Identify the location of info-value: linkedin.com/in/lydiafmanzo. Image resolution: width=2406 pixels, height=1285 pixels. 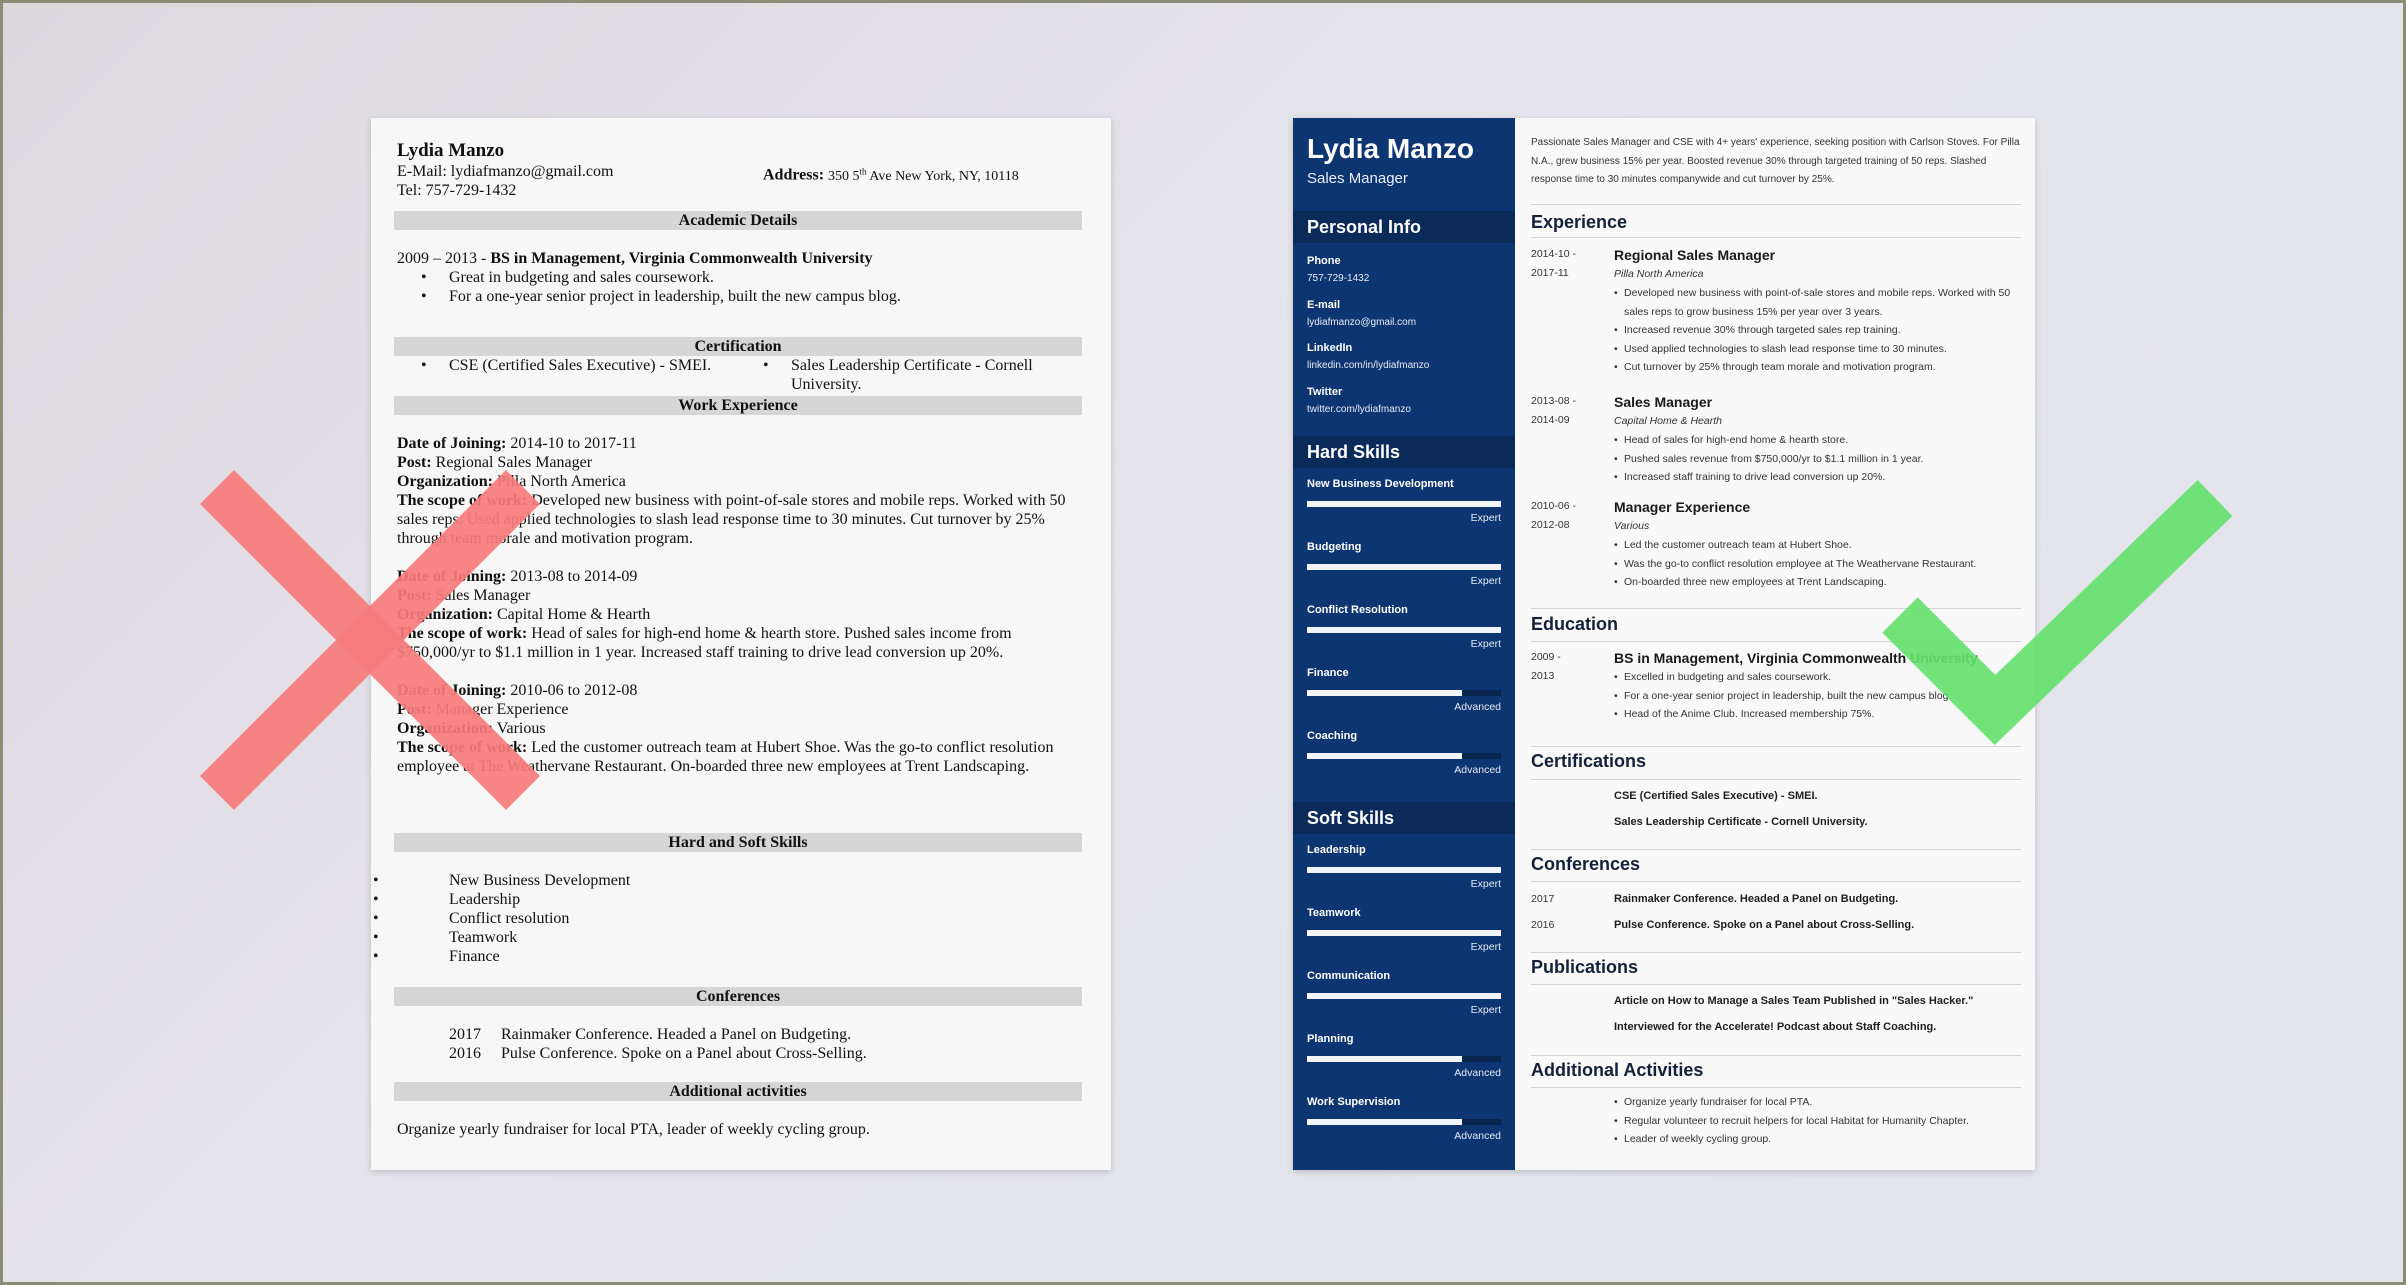
(1368, 365).